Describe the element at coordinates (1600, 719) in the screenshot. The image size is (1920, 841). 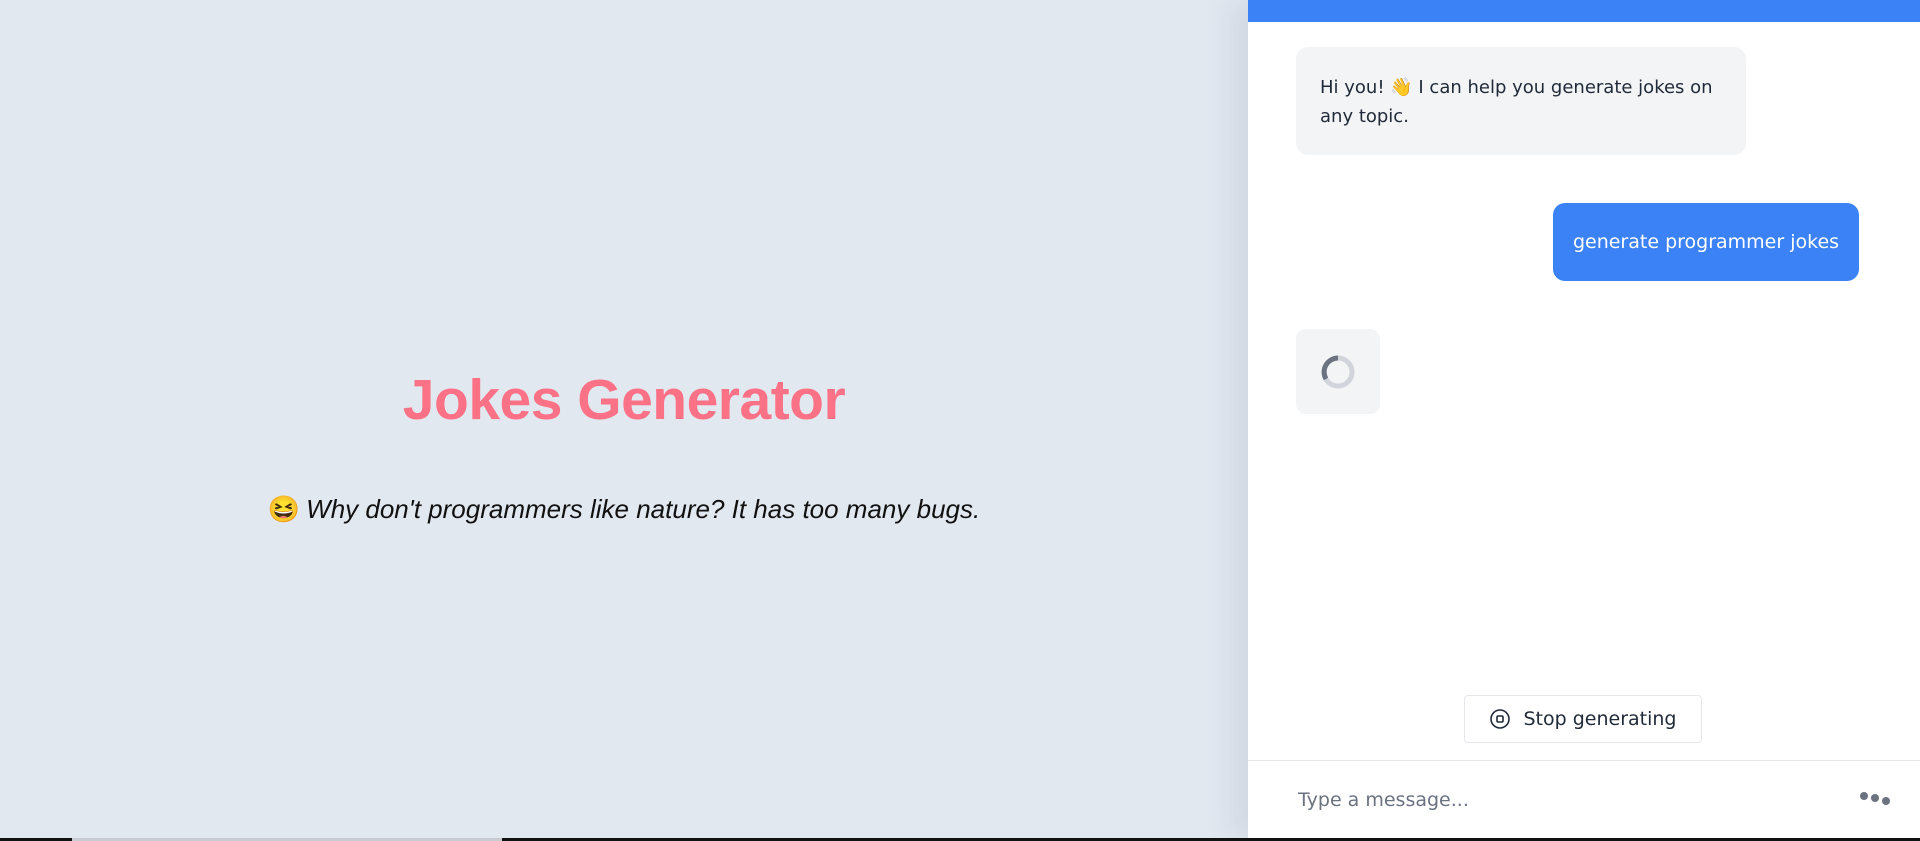
I see `stop-generating-label: Stop generating` at that location.